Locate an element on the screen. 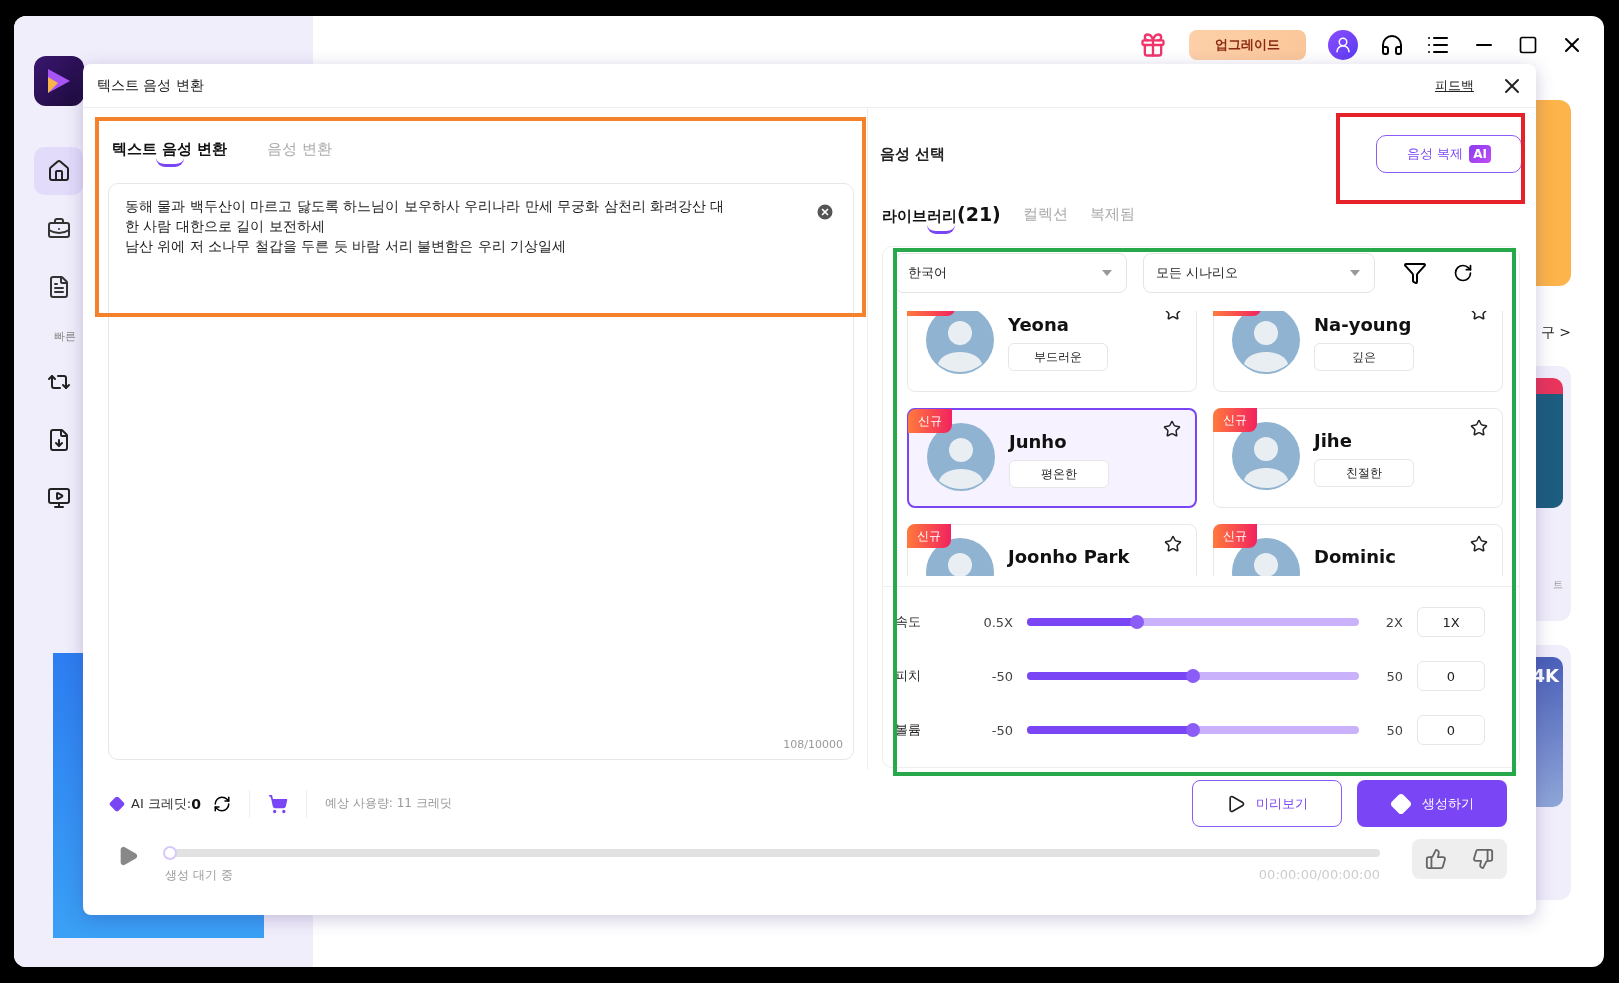  voice-name: Jihe is located at coordinates (1333, 440).